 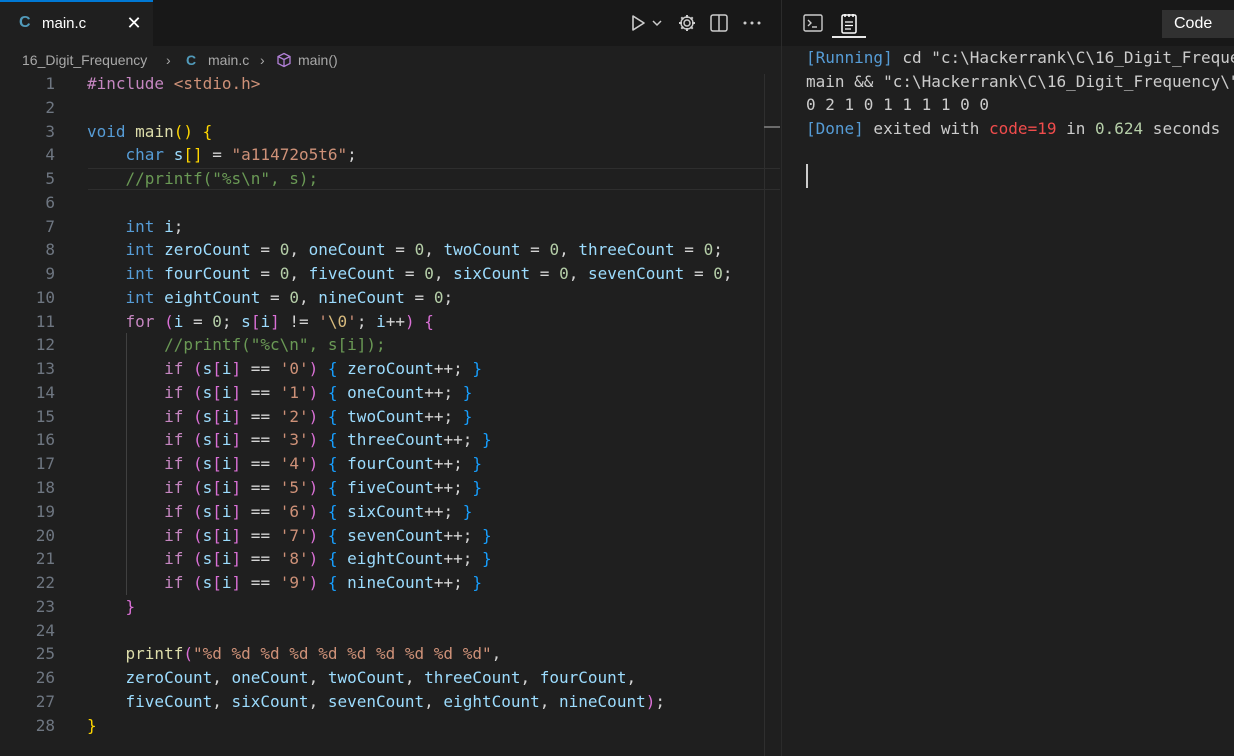 What do you see at coordinates (50, 250) in the screenshot?
I see `line-number: 8` at bounding box center [50, 250].